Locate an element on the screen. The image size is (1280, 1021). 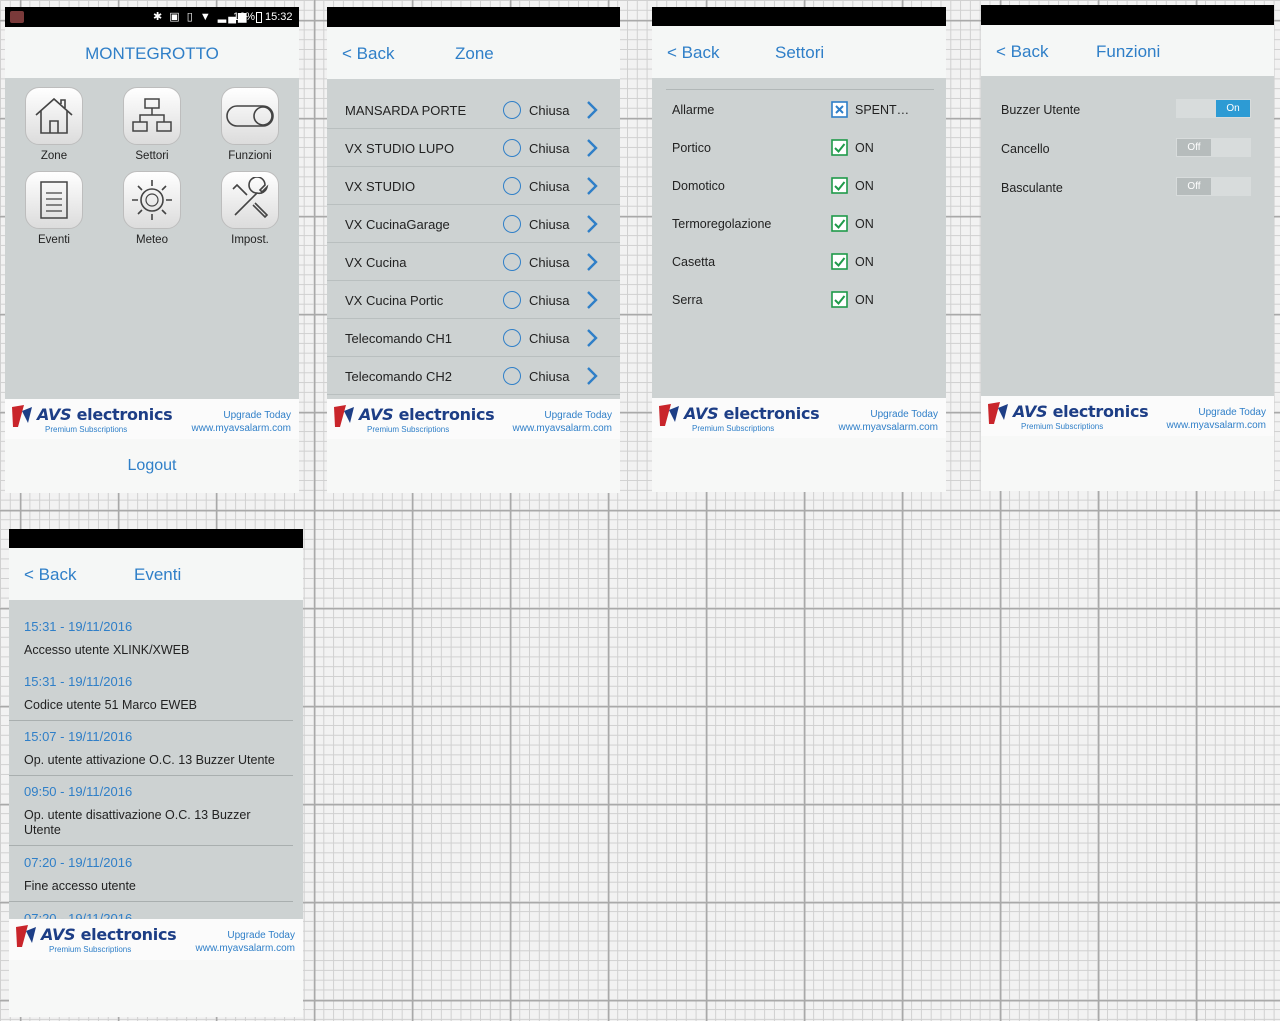
tile-eventi: Eventi is located at coordinates (54, 208).